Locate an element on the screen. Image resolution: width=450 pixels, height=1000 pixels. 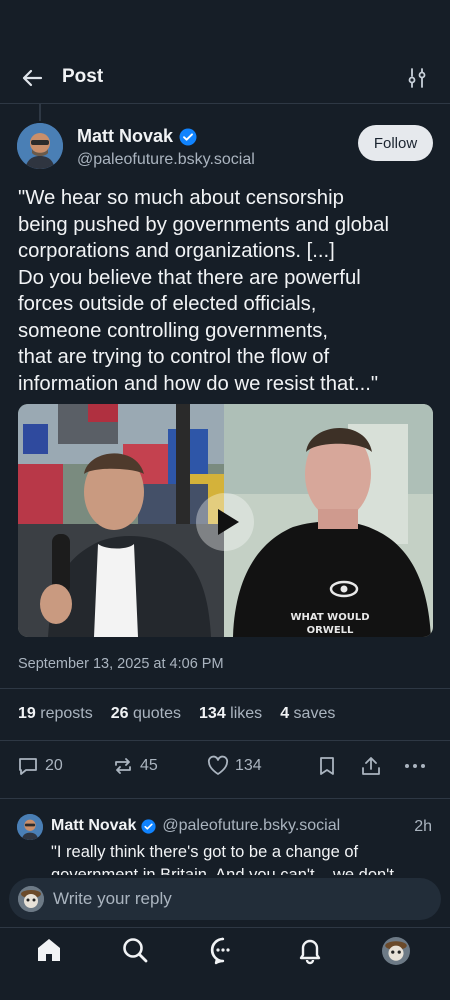
author-name: Matt Novak is located at coordinates (137, 136).